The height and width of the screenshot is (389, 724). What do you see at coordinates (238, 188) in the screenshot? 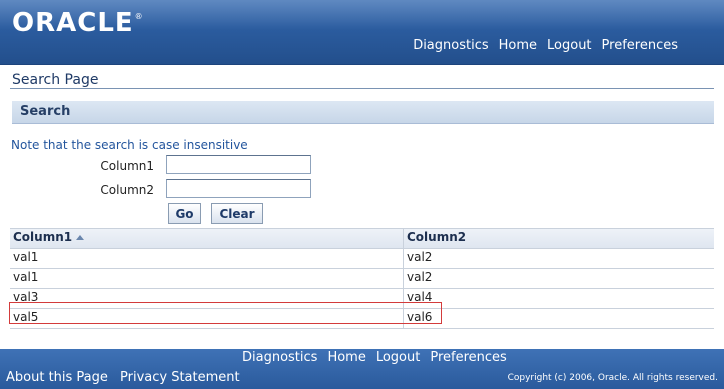
I see `column2-input` at bounding box center [238, 188].